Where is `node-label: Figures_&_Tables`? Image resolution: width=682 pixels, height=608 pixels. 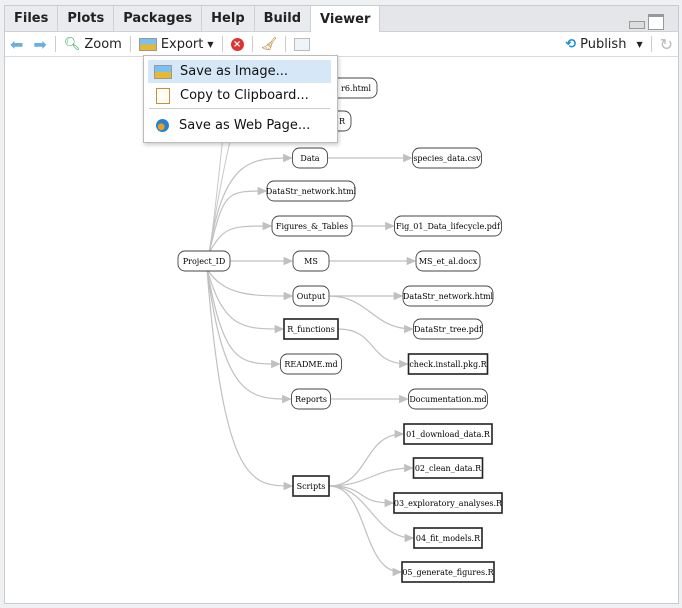
node-label: Figures_&_Tables is located at coordinates (312, 226).